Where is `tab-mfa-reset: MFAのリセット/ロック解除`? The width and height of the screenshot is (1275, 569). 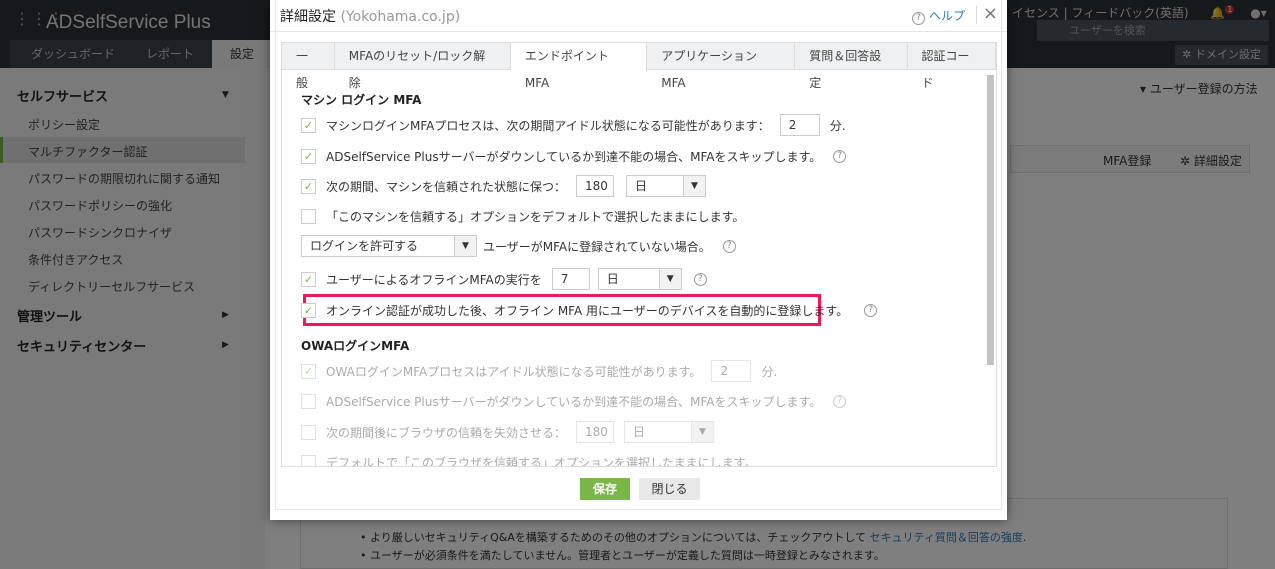
tab-mfa-reset: MFAのリセット/ロック解除 is located at coordinates (423, 66).